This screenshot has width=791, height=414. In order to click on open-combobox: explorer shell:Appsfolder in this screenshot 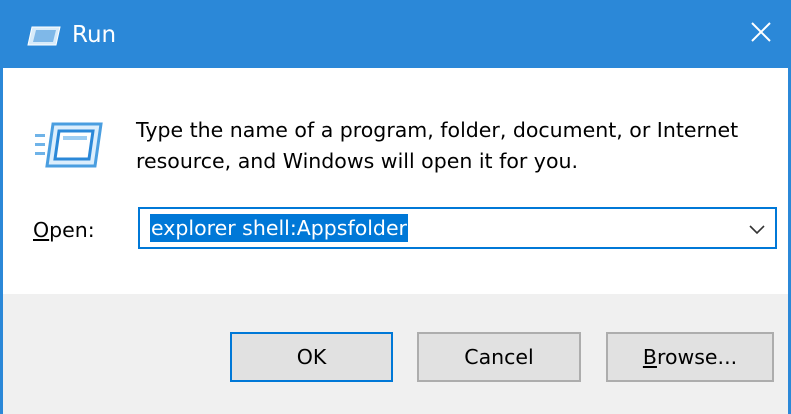, I will do `click(457, 228)`.